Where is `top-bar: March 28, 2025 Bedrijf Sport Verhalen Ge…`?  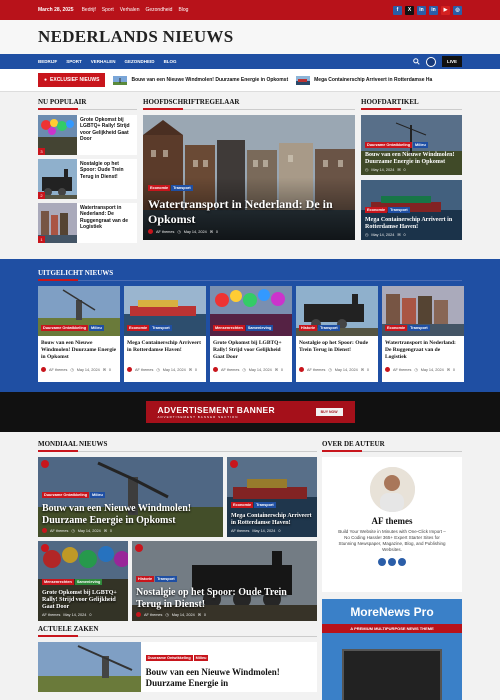
top-bar: March 28, 2025 Bedrijf Sport Verhalen Ge… is located at coordinates (250, 10).